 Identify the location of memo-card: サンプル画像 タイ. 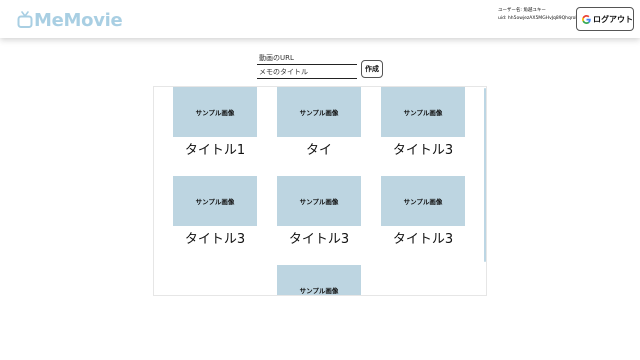
(319, 122).